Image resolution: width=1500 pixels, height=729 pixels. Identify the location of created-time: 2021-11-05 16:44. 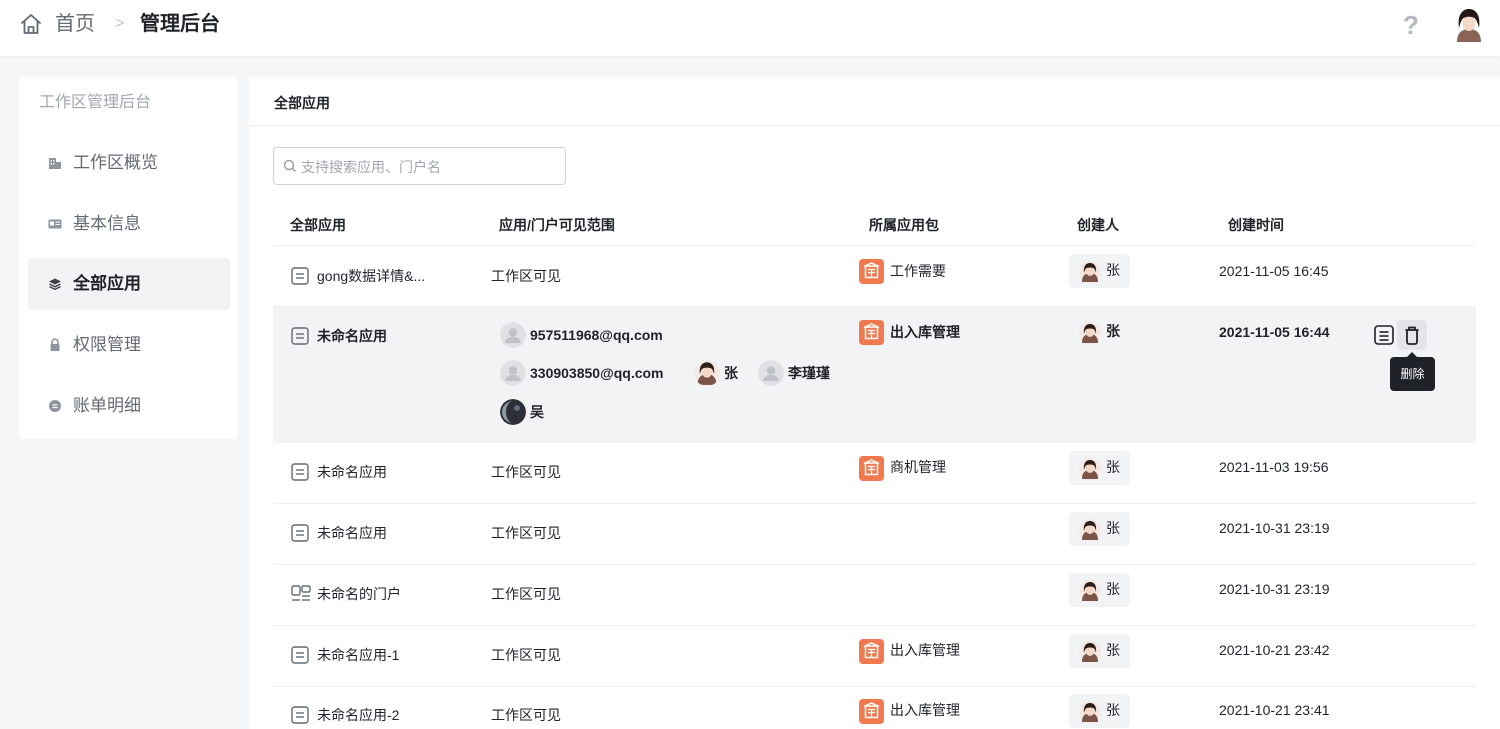
(1274, 332).